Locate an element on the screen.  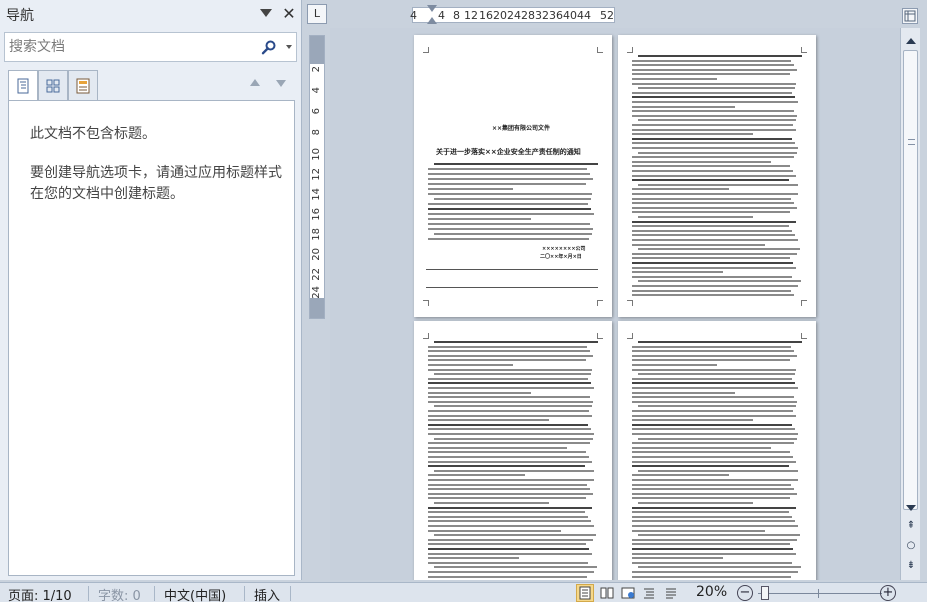
close-pane-button: ✕ is located at coordinates (289, 14).